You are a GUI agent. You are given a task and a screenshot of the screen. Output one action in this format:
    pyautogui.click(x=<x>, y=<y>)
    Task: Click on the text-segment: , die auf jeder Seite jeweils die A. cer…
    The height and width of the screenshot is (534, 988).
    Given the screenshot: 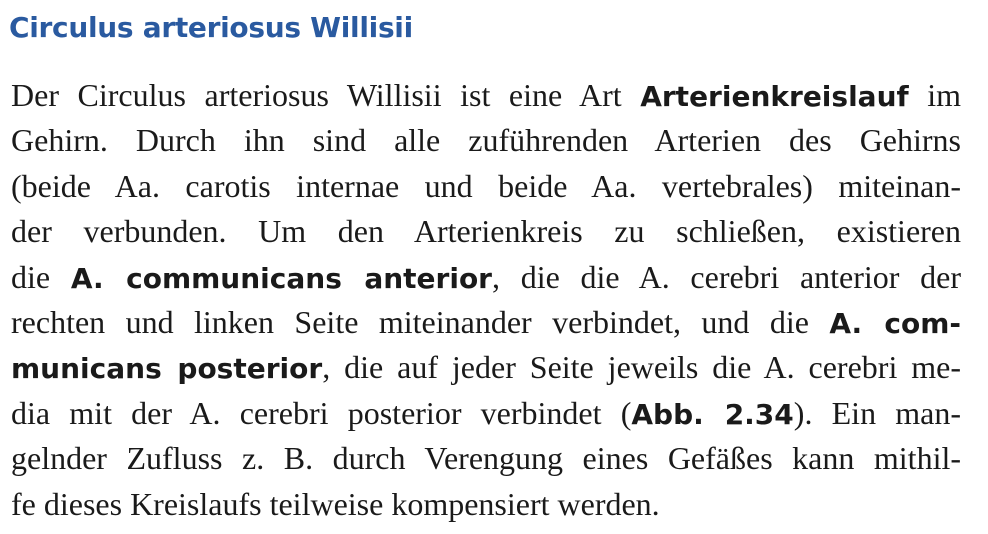 What is the action you would take?
    pyautogui.click(x=642, y=367)
    